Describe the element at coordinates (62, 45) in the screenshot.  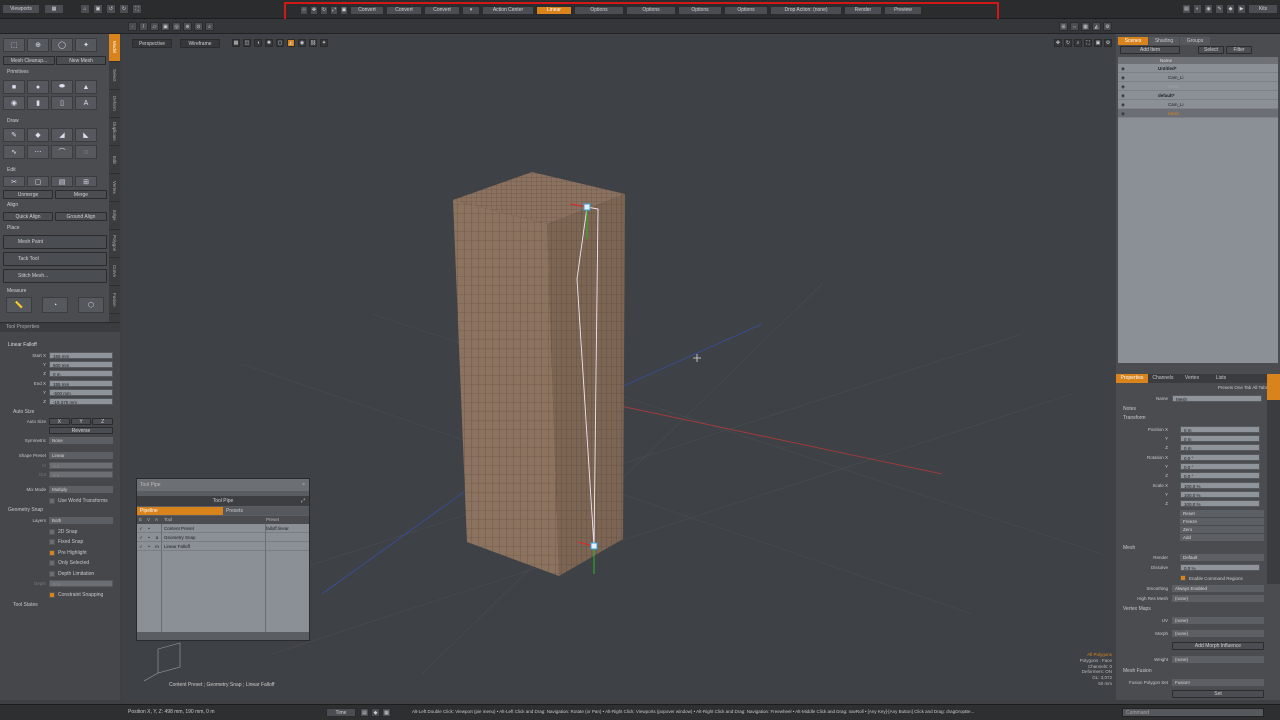
I see `loop-tool-icon: ◯` at that location.